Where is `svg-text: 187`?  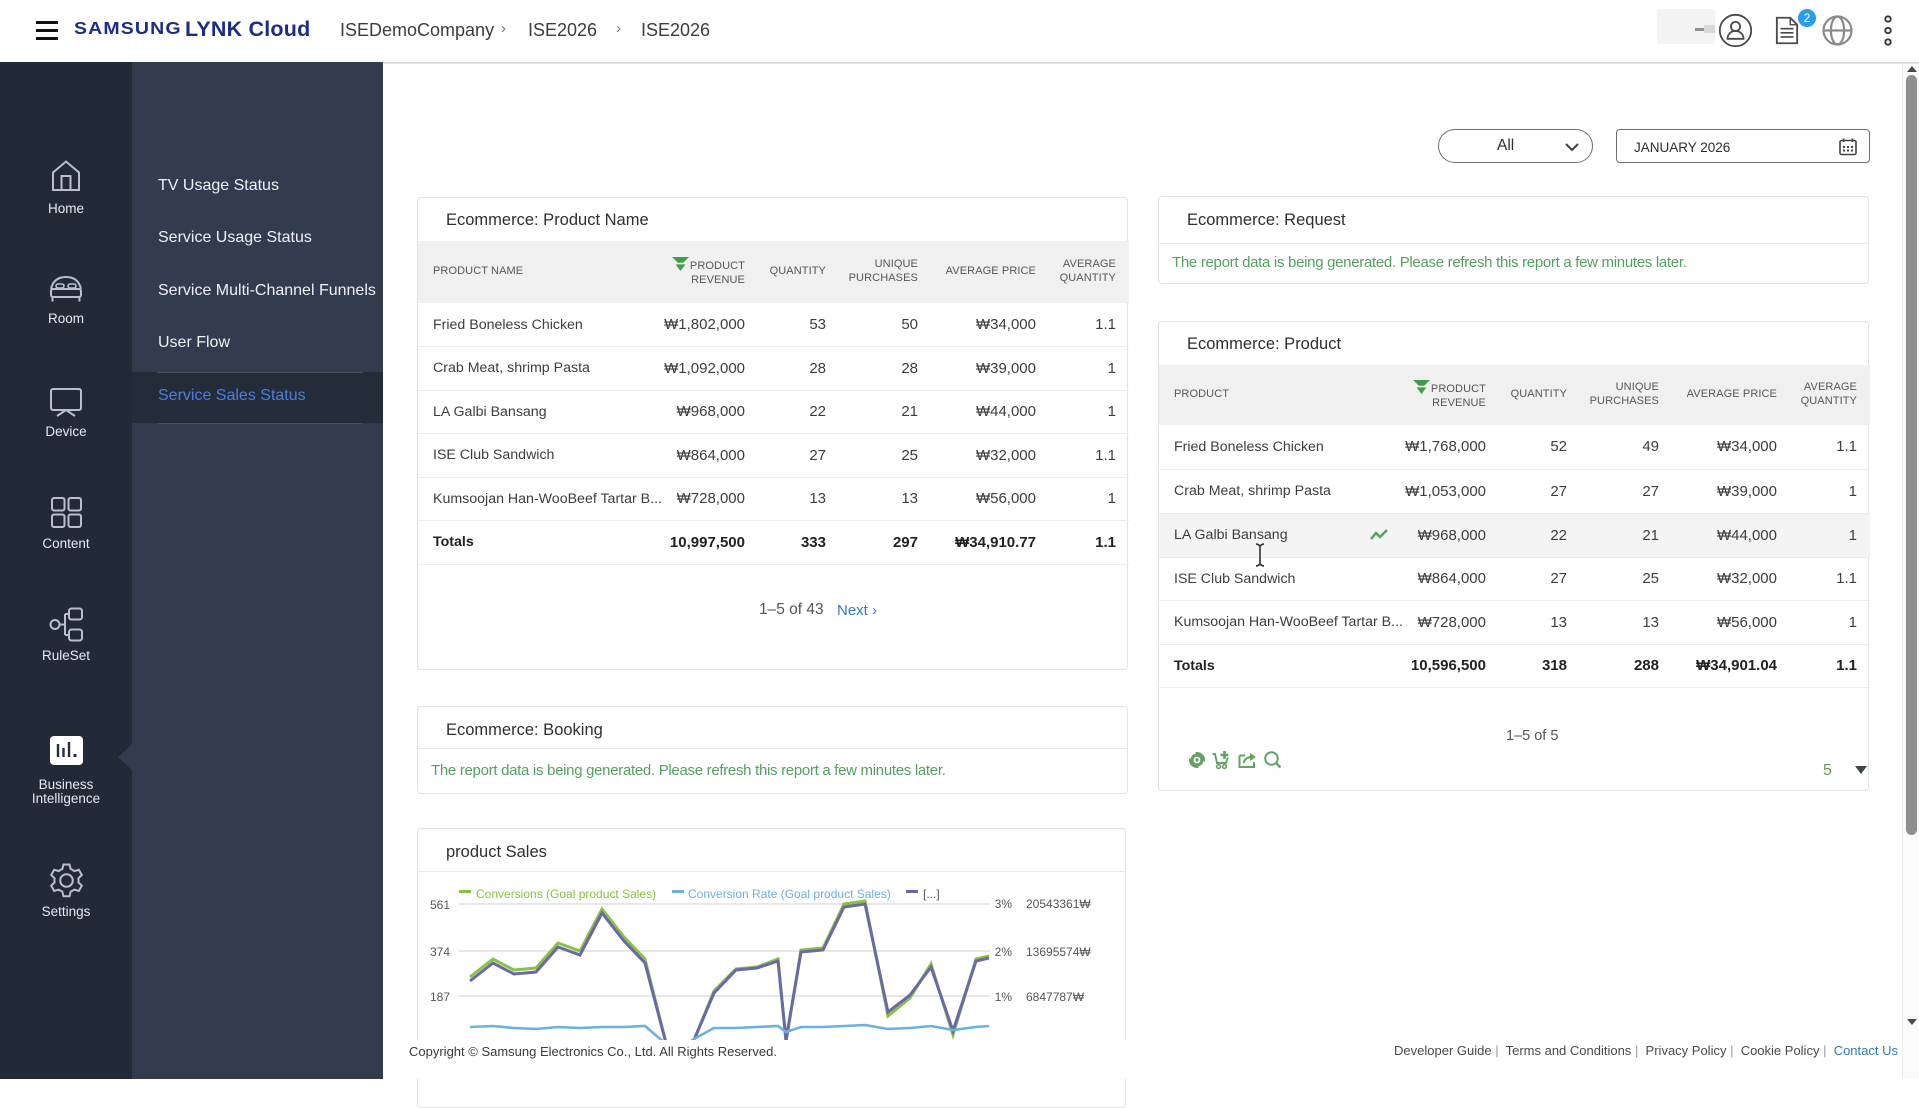
svg-text: 187 is located at coordinates (440, 997).